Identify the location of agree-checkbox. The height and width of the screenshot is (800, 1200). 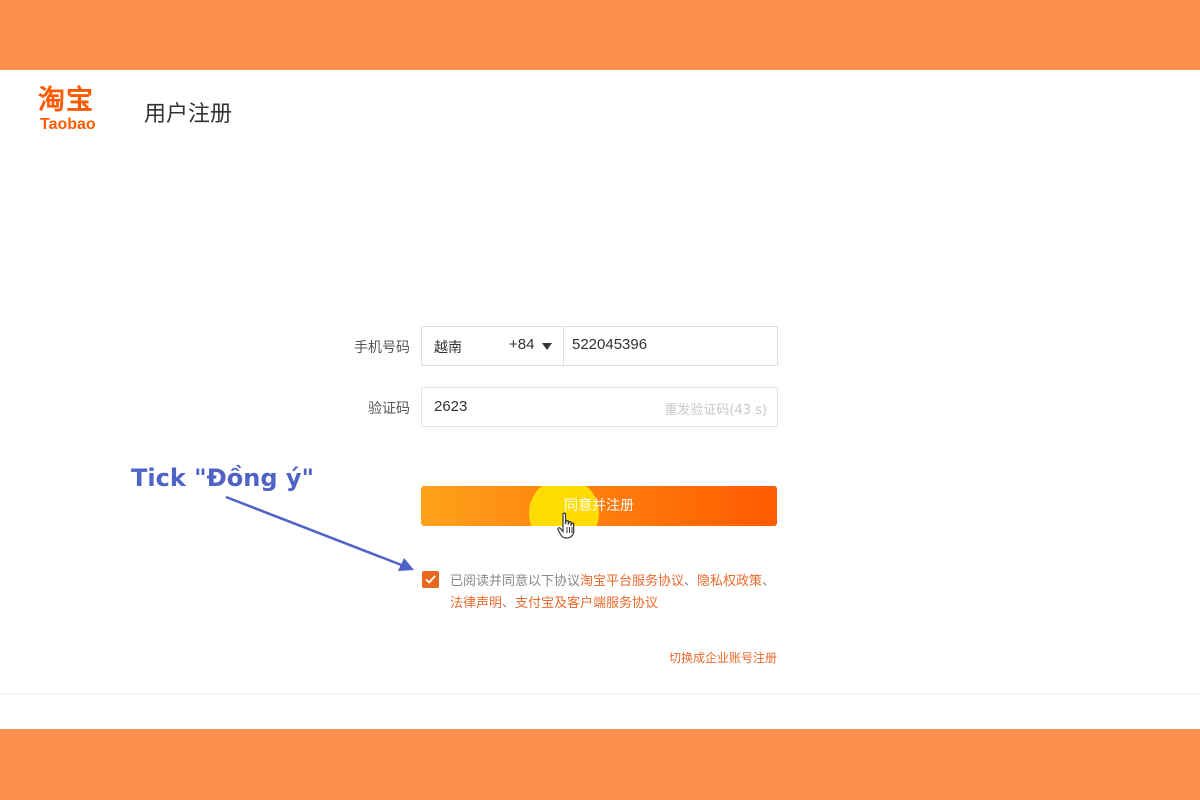
(430, 579).